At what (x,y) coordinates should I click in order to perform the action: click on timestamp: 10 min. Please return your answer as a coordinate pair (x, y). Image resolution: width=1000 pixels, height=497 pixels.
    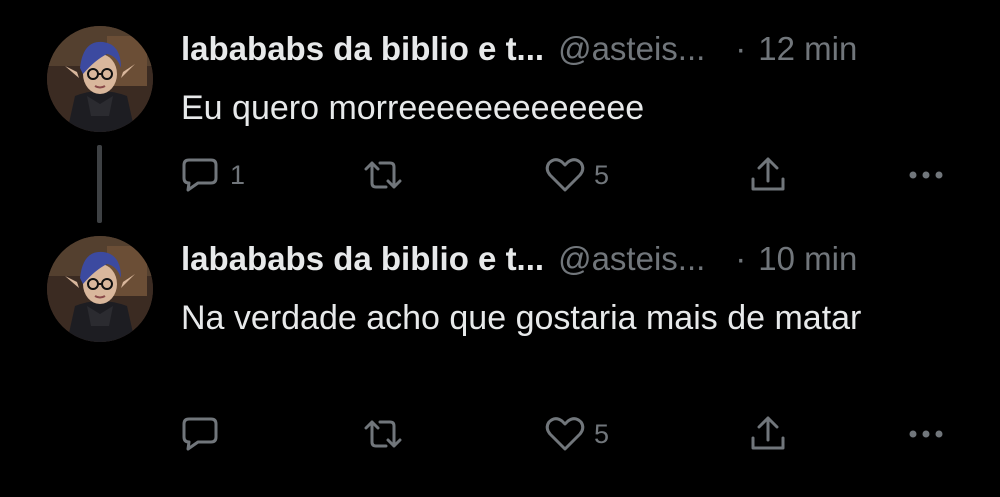
    Looking at the image, I should click on (807, 259).